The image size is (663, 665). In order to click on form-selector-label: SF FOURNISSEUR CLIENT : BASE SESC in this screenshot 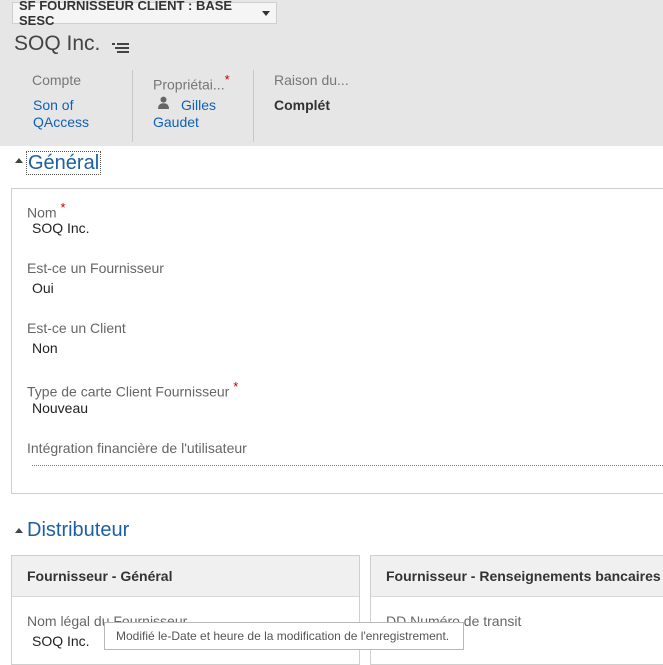, I will do `click(126, 14)`.